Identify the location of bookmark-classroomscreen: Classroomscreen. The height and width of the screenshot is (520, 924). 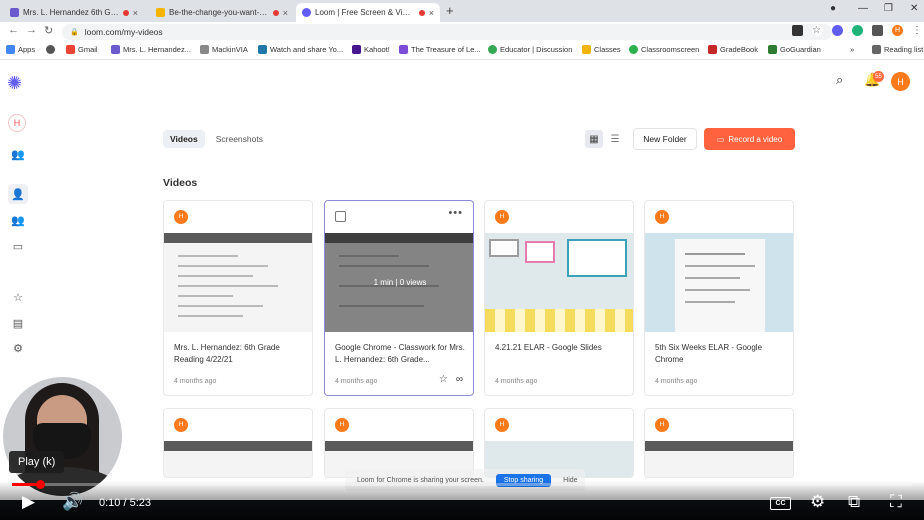
(664, 49).